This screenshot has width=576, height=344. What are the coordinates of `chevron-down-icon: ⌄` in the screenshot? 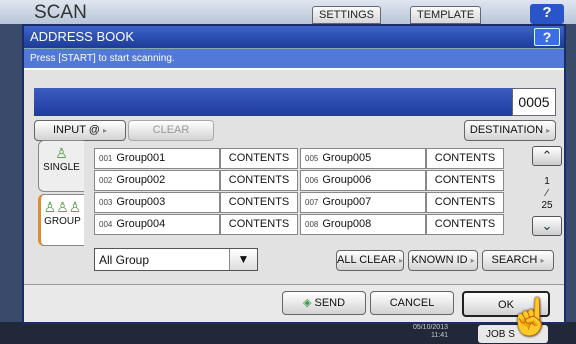 It's located at (547, 225).